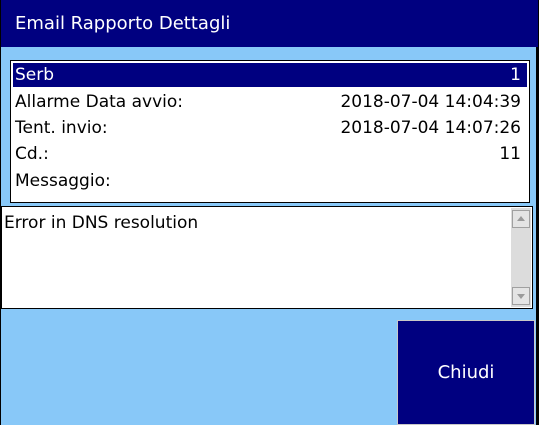 The height and width of the screenshot is (425, 539). What do you see at coordinates (521, 257) in the screenshot?
I see `message-scrollbar` at bounding box center [521, 257].